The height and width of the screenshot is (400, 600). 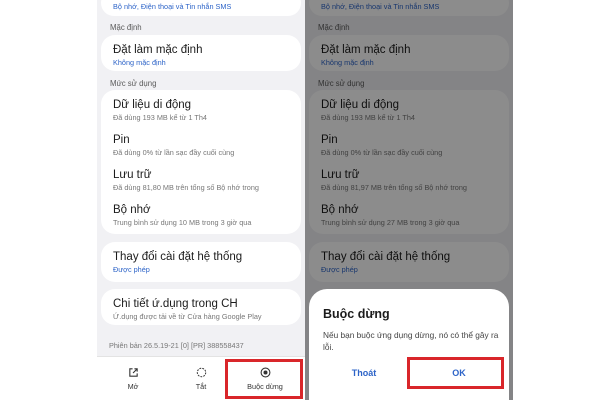 What do you see at coordinates (133, 378) in the screenshot?
I see `open-button: Mở` at bounding box center [133, 378].